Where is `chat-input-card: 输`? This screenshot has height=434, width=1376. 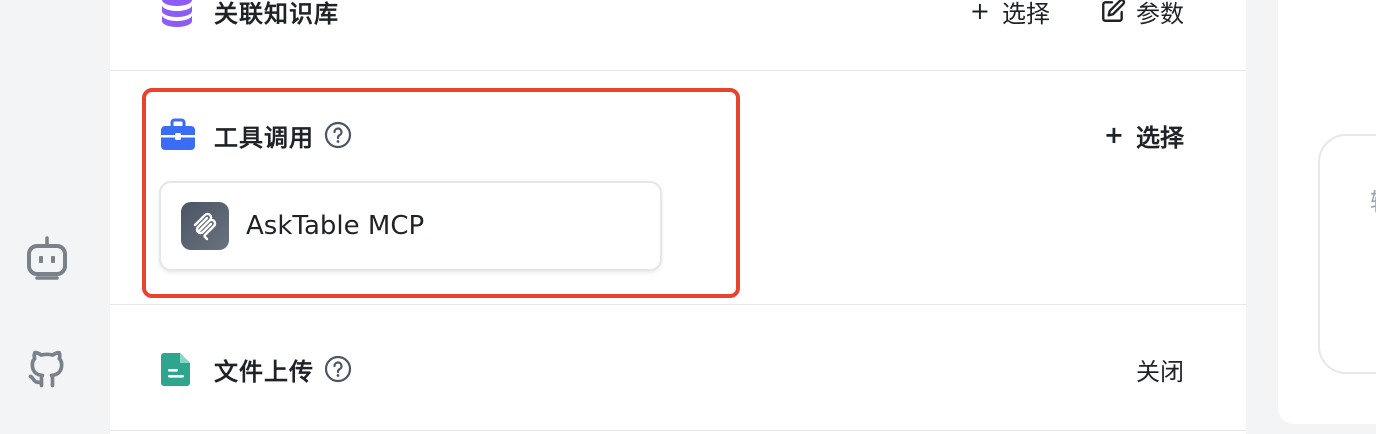
chat-input-card: 输 is located at coordinates (1347, 254).